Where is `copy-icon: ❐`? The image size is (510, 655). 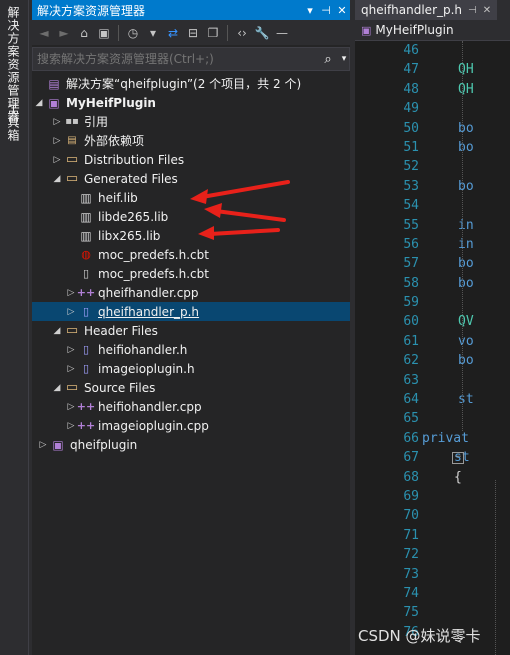 copy-icon: ❐ is located at coordinates (213, 33).